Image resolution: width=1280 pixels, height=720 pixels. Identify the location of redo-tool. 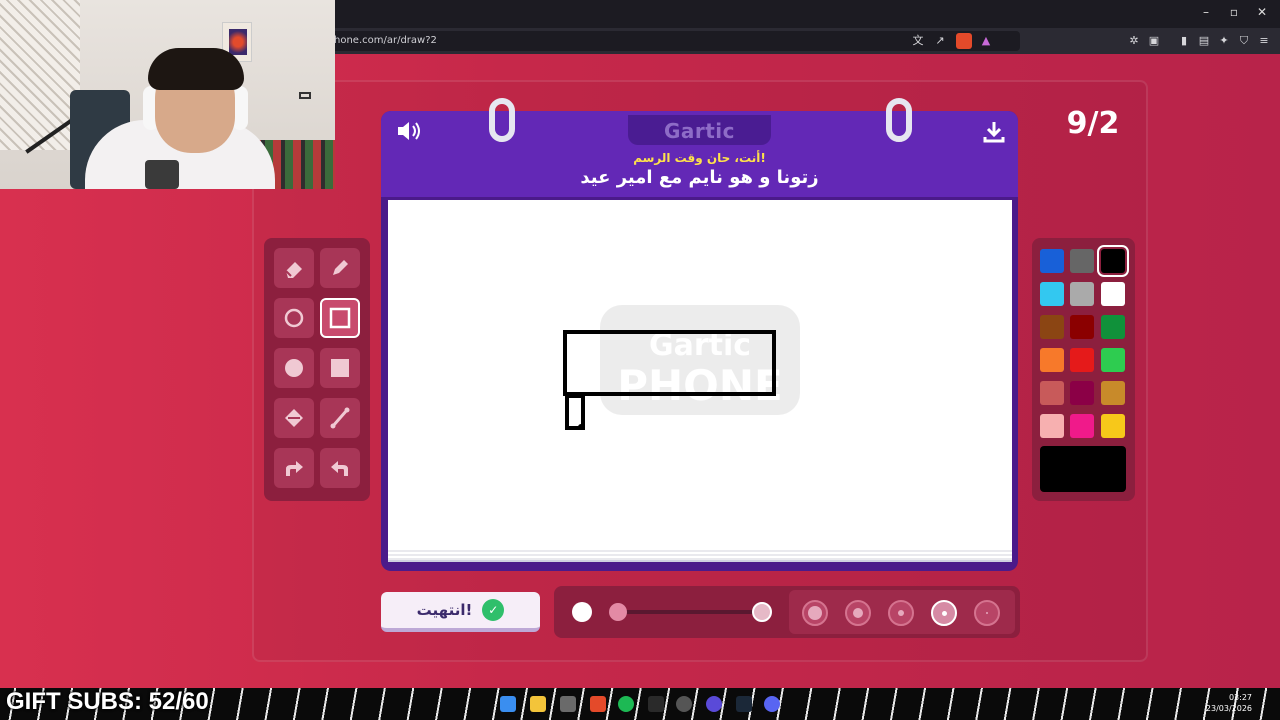
(294, 468).